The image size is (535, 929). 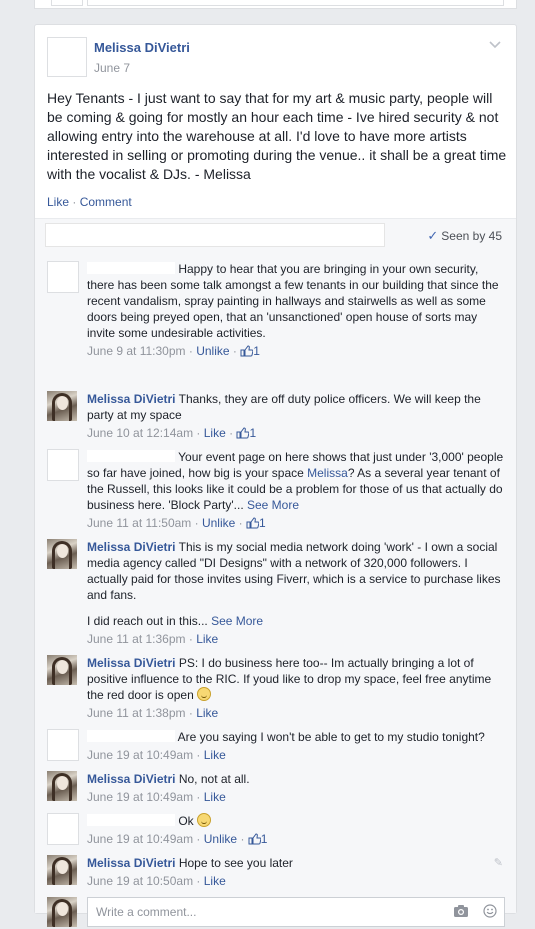 I want to click on comment-text: Hope to see you later, so click(x=235, y=863).